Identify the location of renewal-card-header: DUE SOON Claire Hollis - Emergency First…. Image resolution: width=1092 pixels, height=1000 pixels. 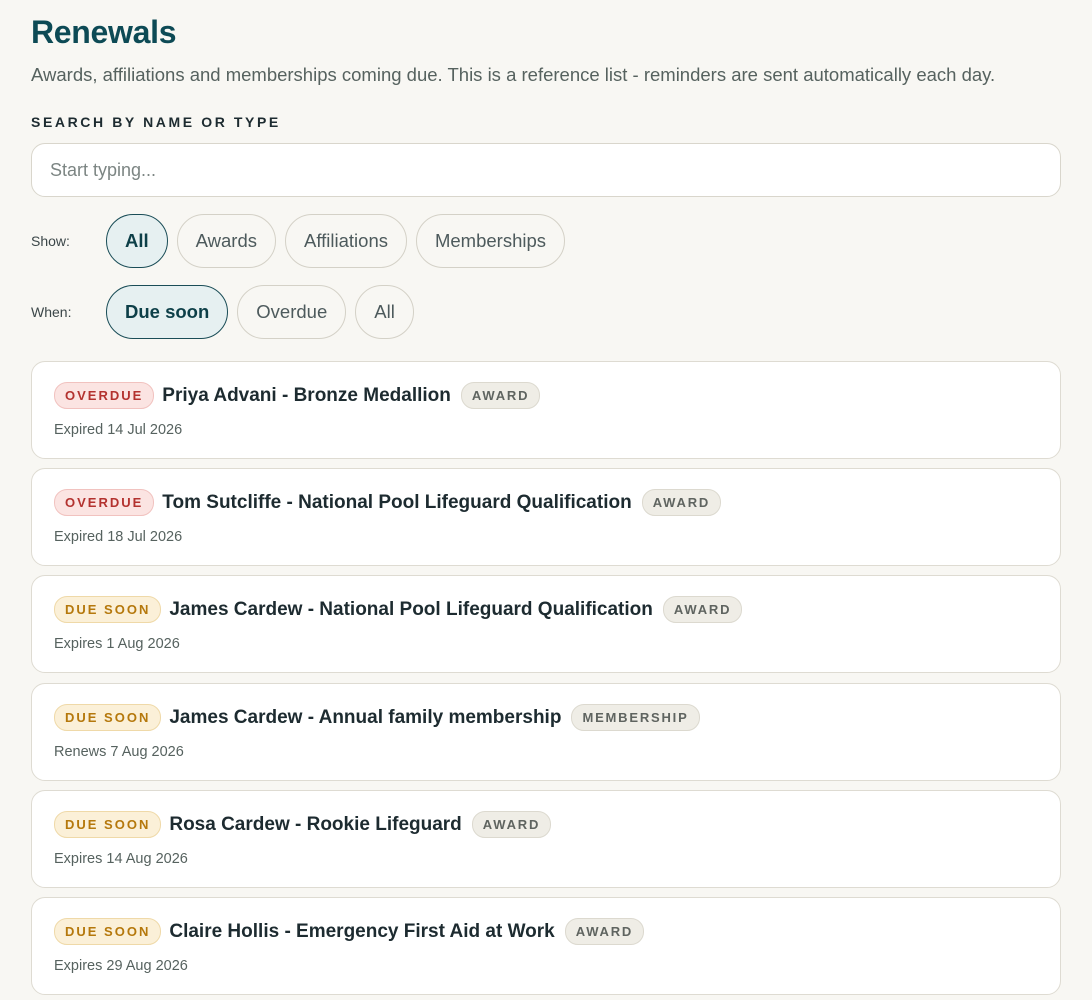
(349, 931).